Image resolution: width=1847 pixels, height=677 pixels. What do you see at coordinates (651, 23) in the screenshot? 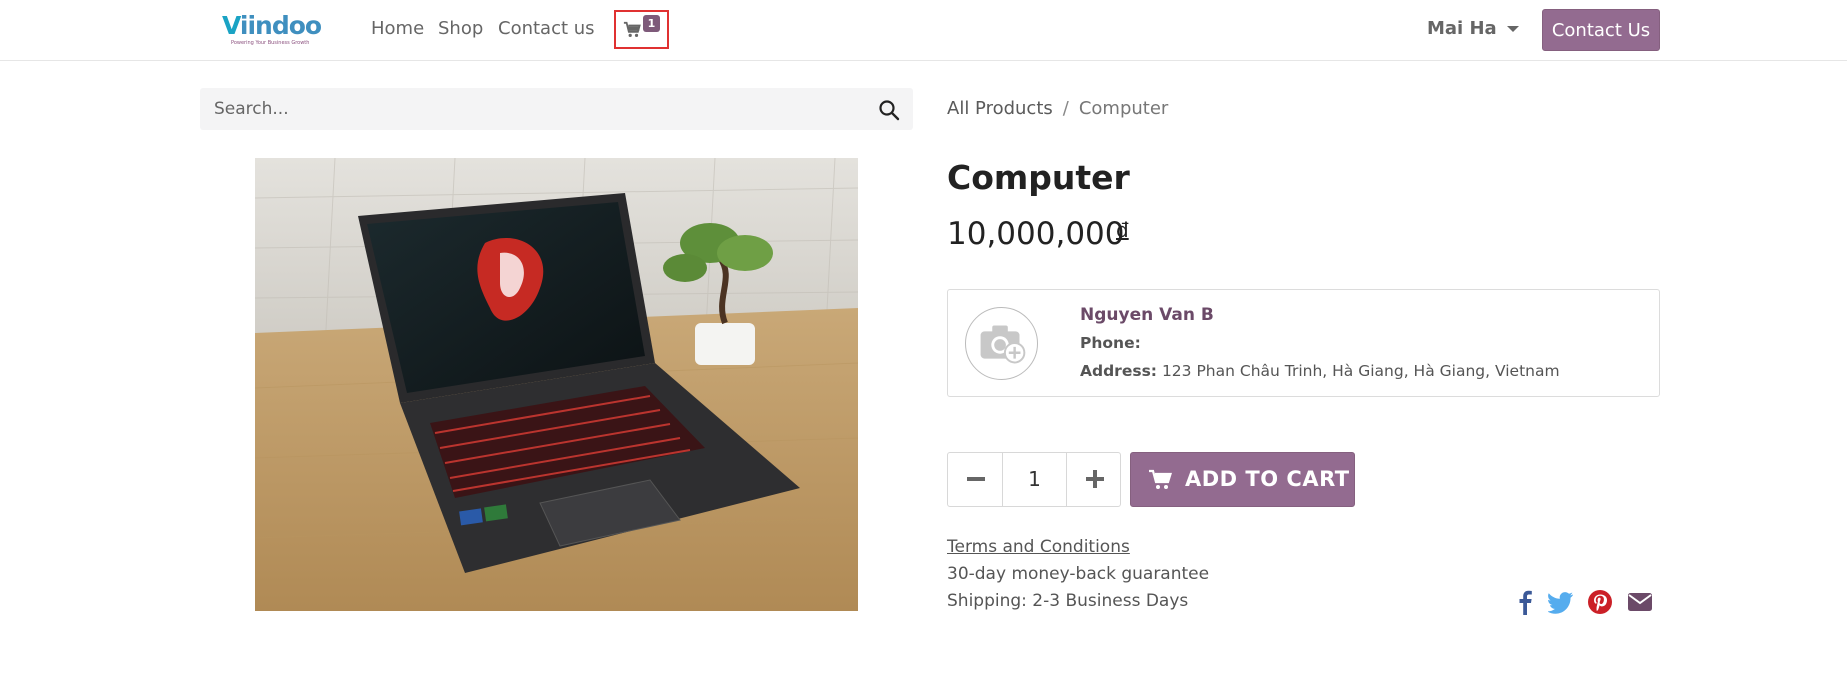
I see `cart-count-badge: 1` at bounding box center [651, 23].